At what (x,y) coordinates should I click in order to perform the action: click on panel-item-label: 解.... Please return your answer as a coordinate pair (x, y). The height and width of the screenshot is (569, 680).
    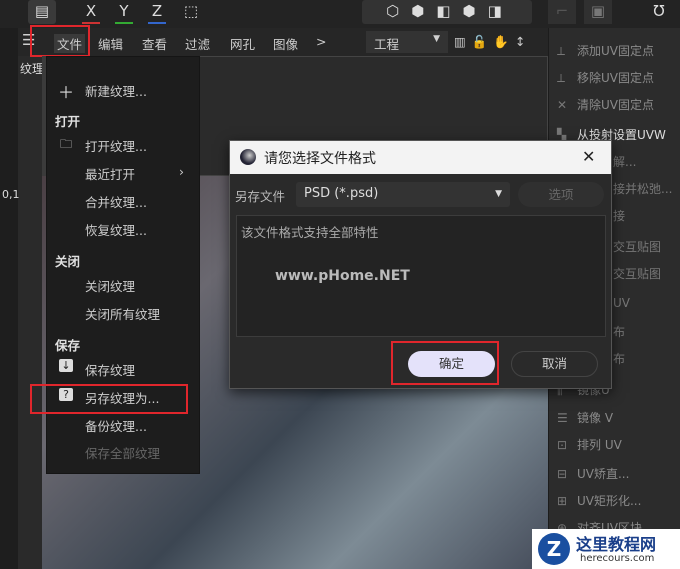
    Looking at the image, I should click on (625, 162).